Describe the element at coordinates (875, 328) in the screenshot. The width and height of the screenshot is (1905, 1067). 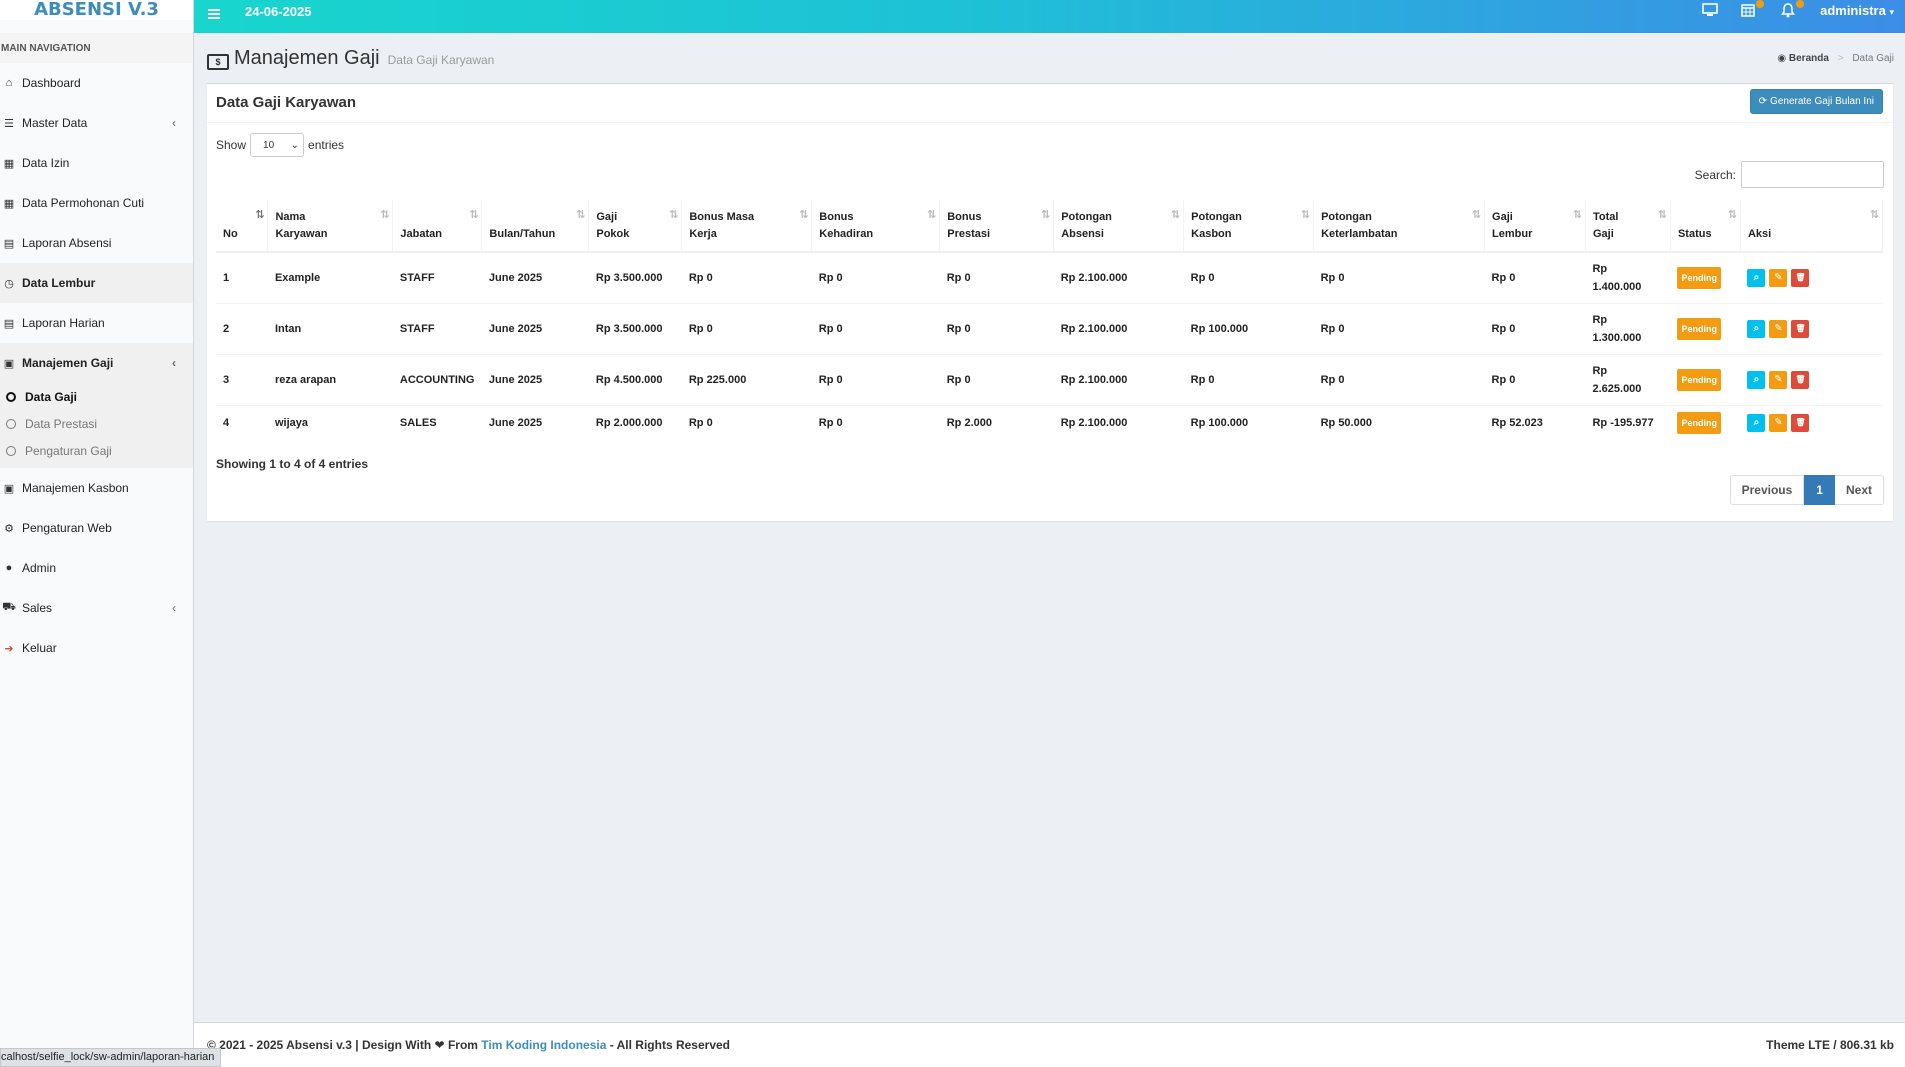
I see `cell-bonus-hadir: Rp 0` at that location.